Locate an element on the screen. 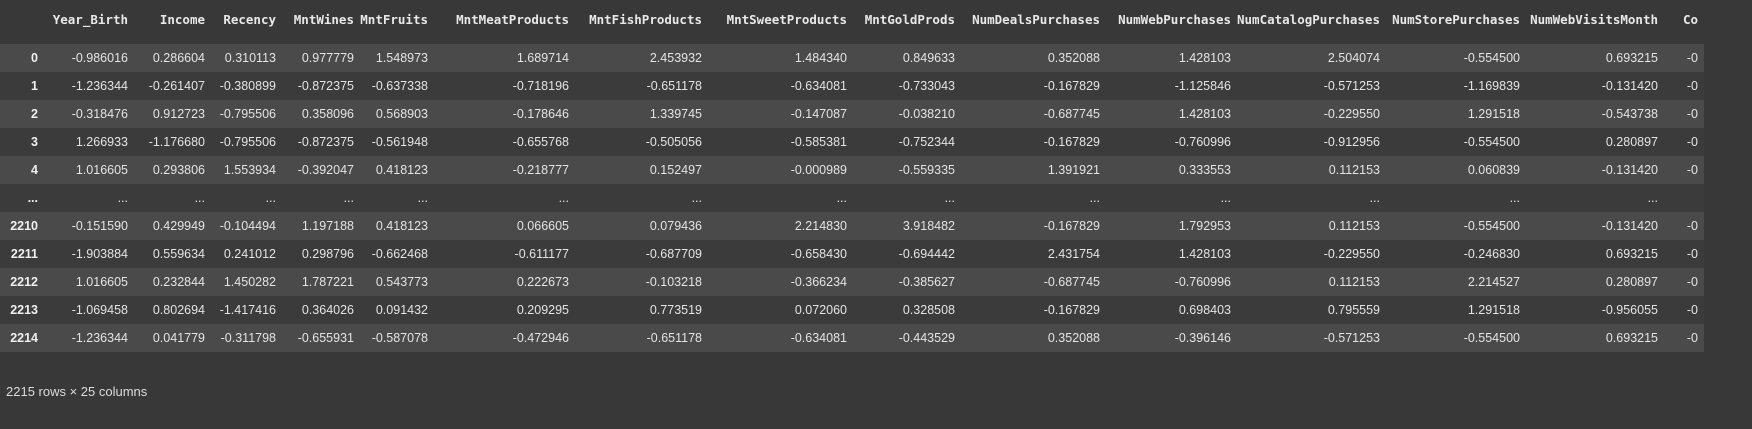 This screenshot has height=429, width=1752. table-cell: 0.232844 is located at coordinates (172, 282).